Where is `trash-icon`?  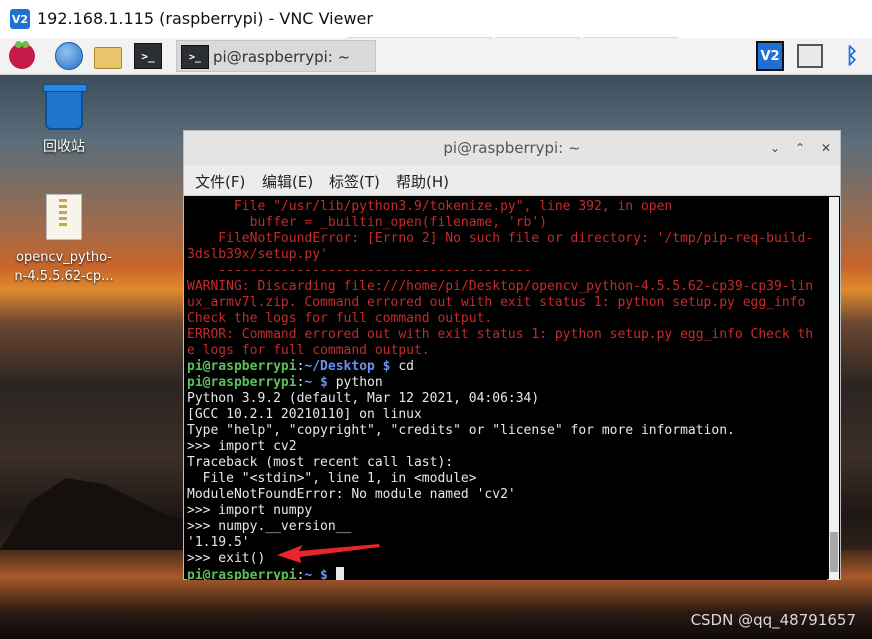 trash-icon is located at coordinates (65, 107).